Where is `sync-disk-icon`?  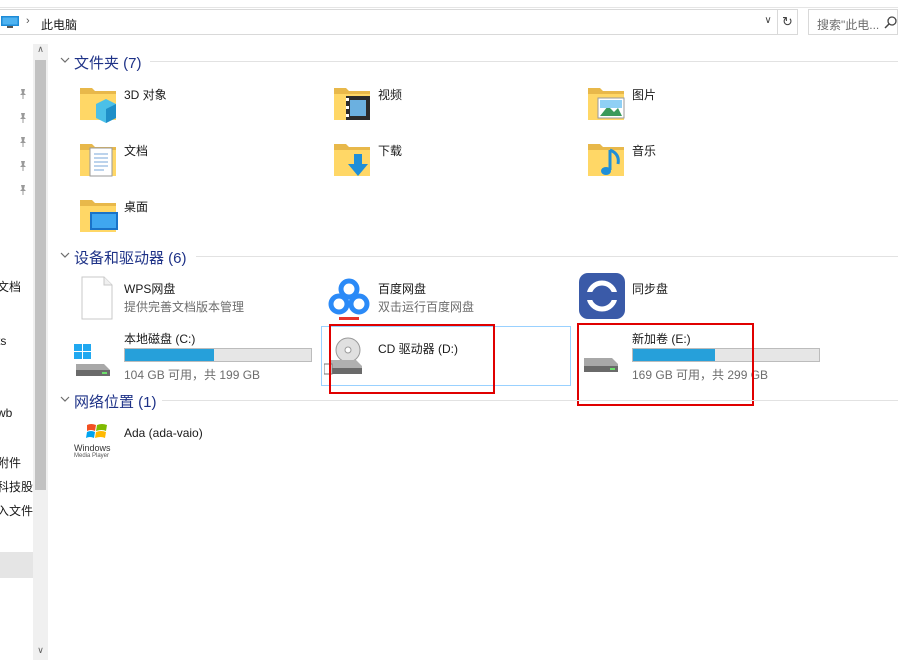 sync-disk-icon is located at coordinates (602, 296).